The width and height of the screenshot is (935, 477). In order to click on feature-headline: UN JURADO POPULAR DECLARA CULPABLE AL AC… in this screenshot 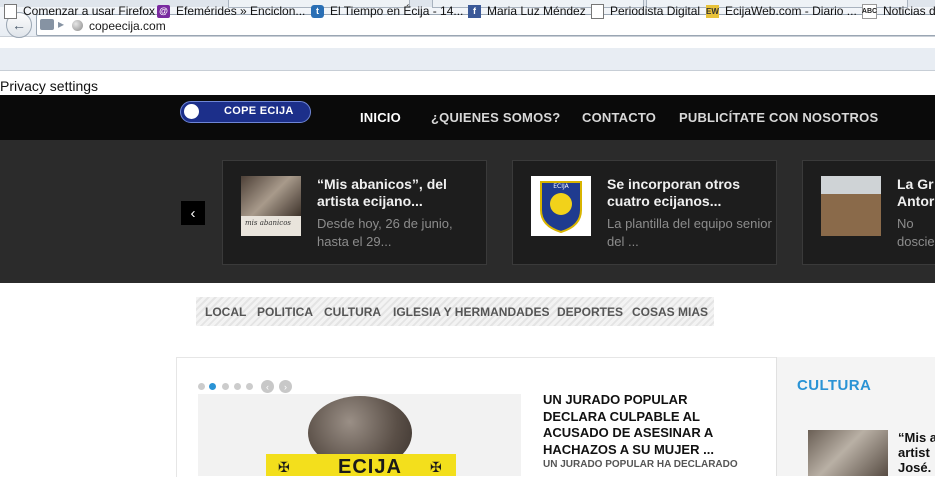, I will do `click(643, 425)`.